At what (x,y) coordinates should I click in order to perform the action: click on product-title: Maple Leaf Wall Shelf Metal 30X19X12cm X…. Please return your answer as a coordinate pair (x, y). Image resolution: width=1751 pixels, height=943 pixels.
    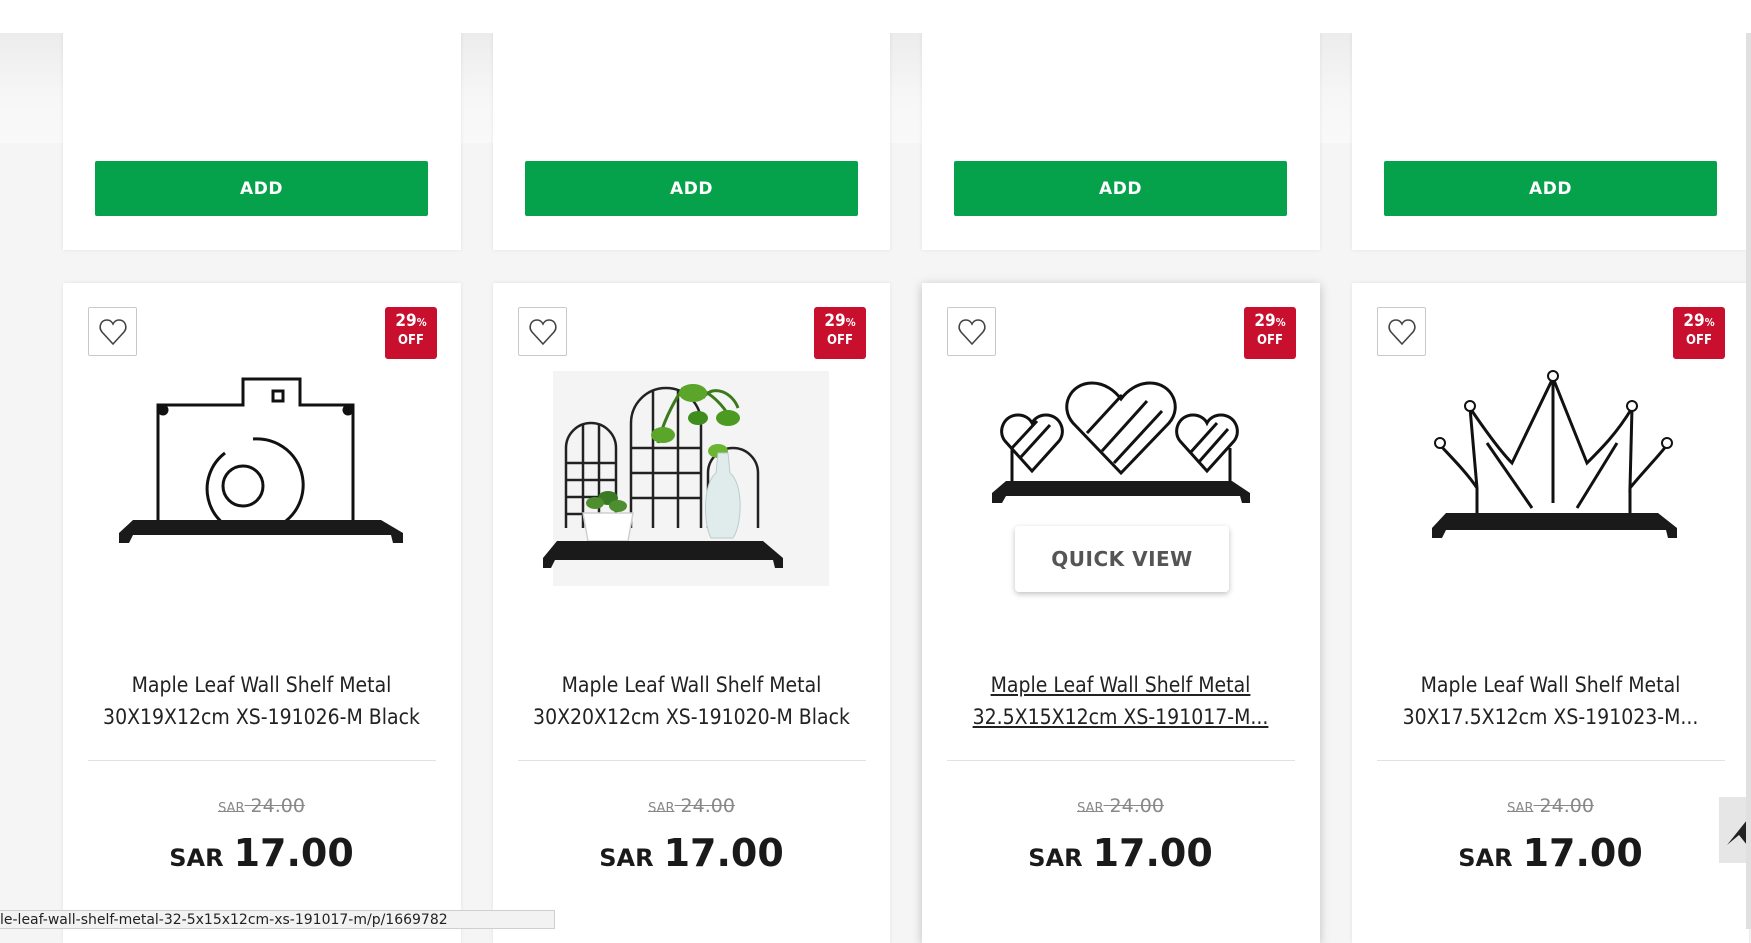
    Looking at the image, I should click on (261, 701).